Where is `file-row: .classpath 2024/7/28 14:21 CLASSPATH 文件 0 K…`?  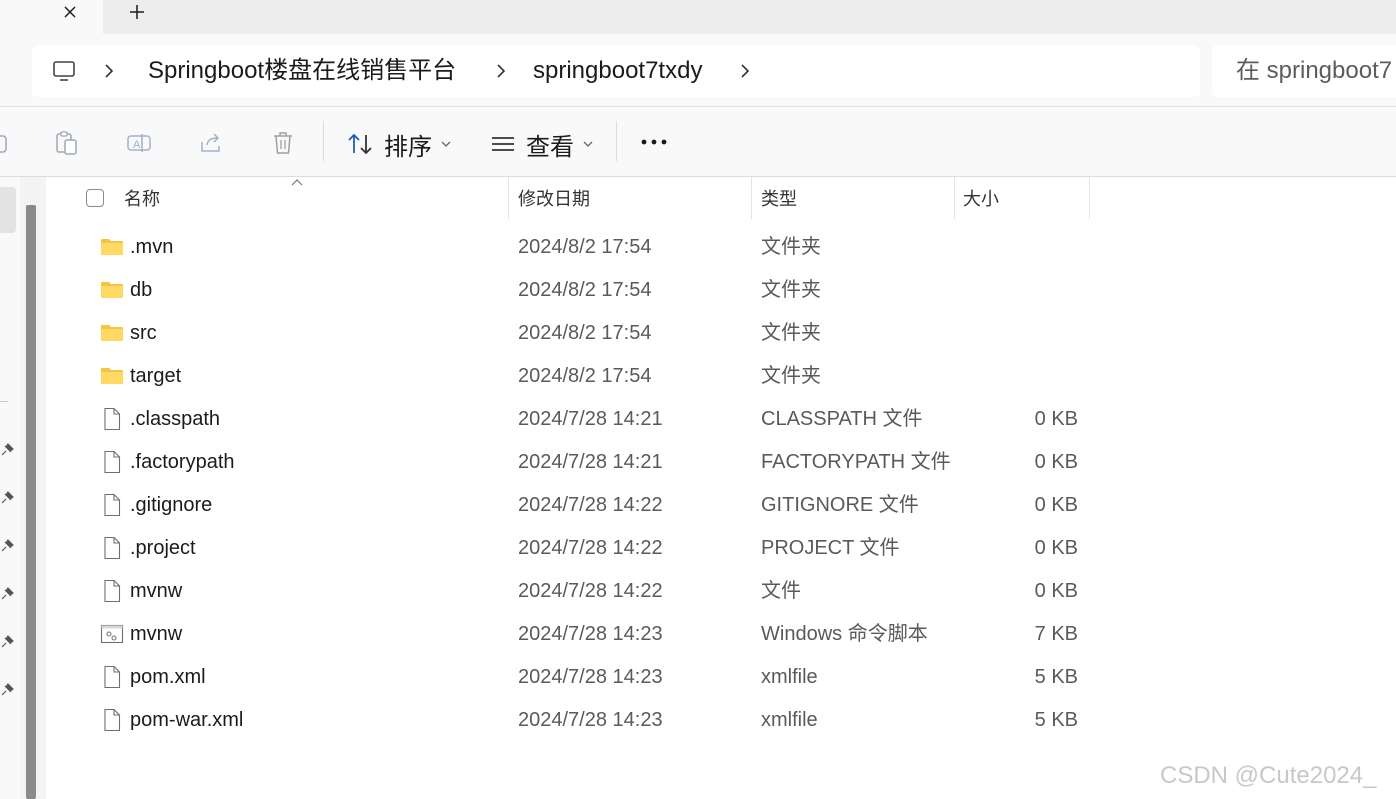 file-row: .classpath 2024/7/28 14:21 CLASSPATH 文件 0 K… is located at coordinates (721, 419).